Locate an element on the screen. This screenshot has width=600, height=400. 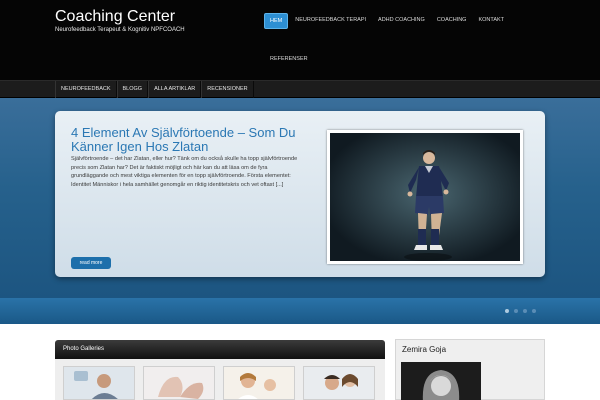
man-on-phone-photo is located at coordinates (99, 383).